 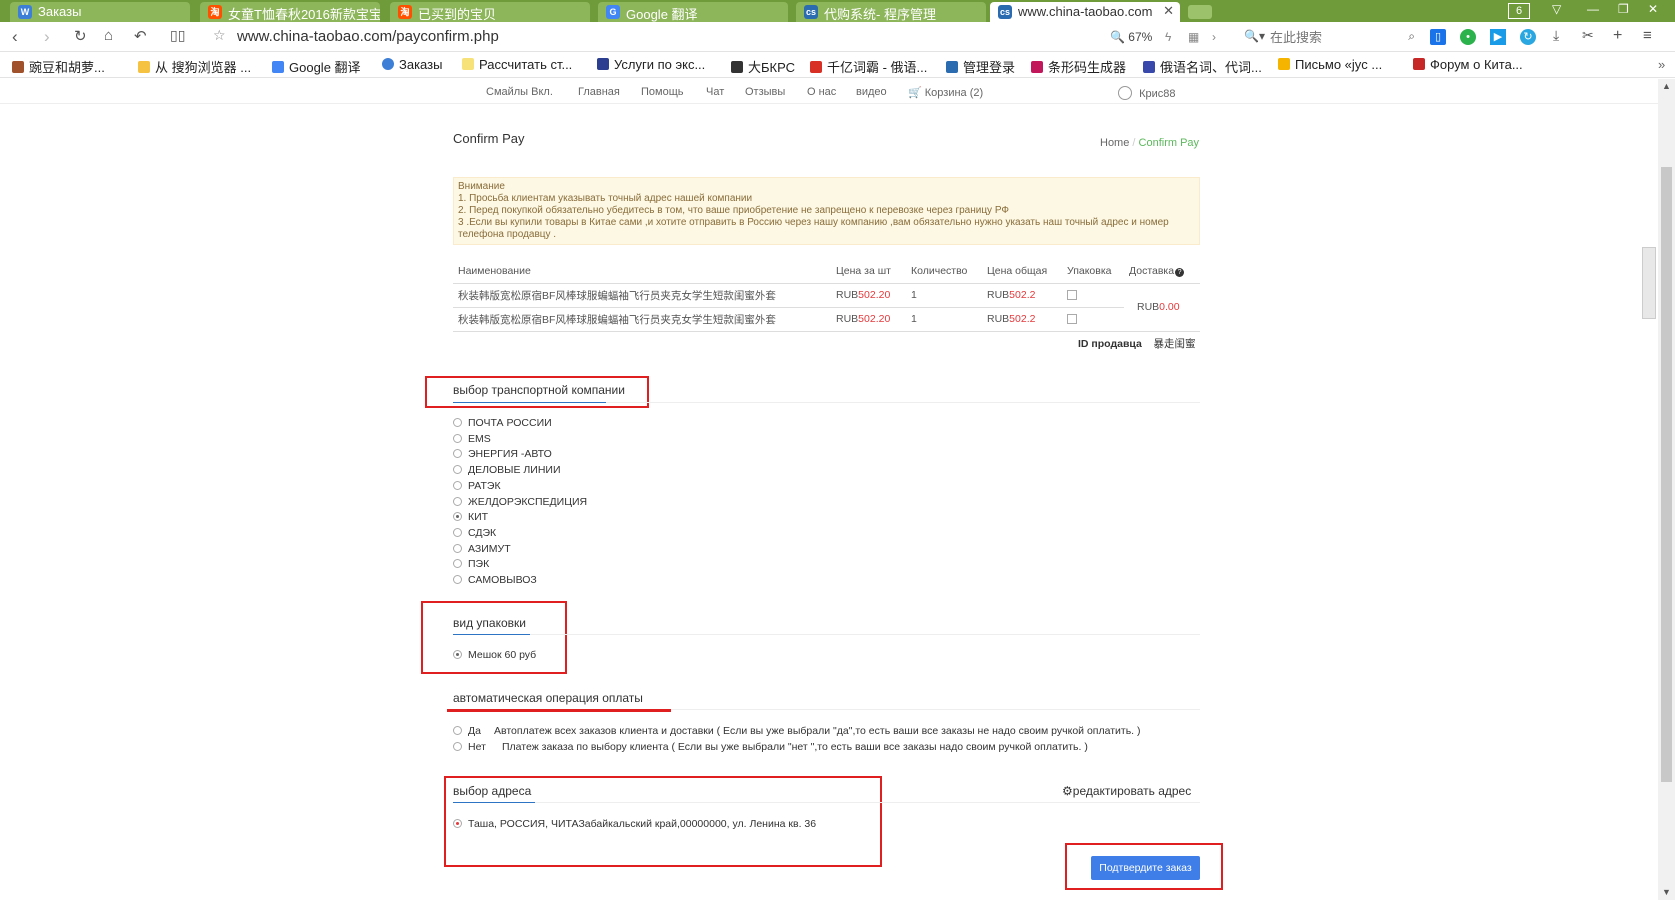 What do you see at coordinates (980, 66) in the screenshot?
I see `bookmark-item: 管理登录` at bounding box center [980, 66].